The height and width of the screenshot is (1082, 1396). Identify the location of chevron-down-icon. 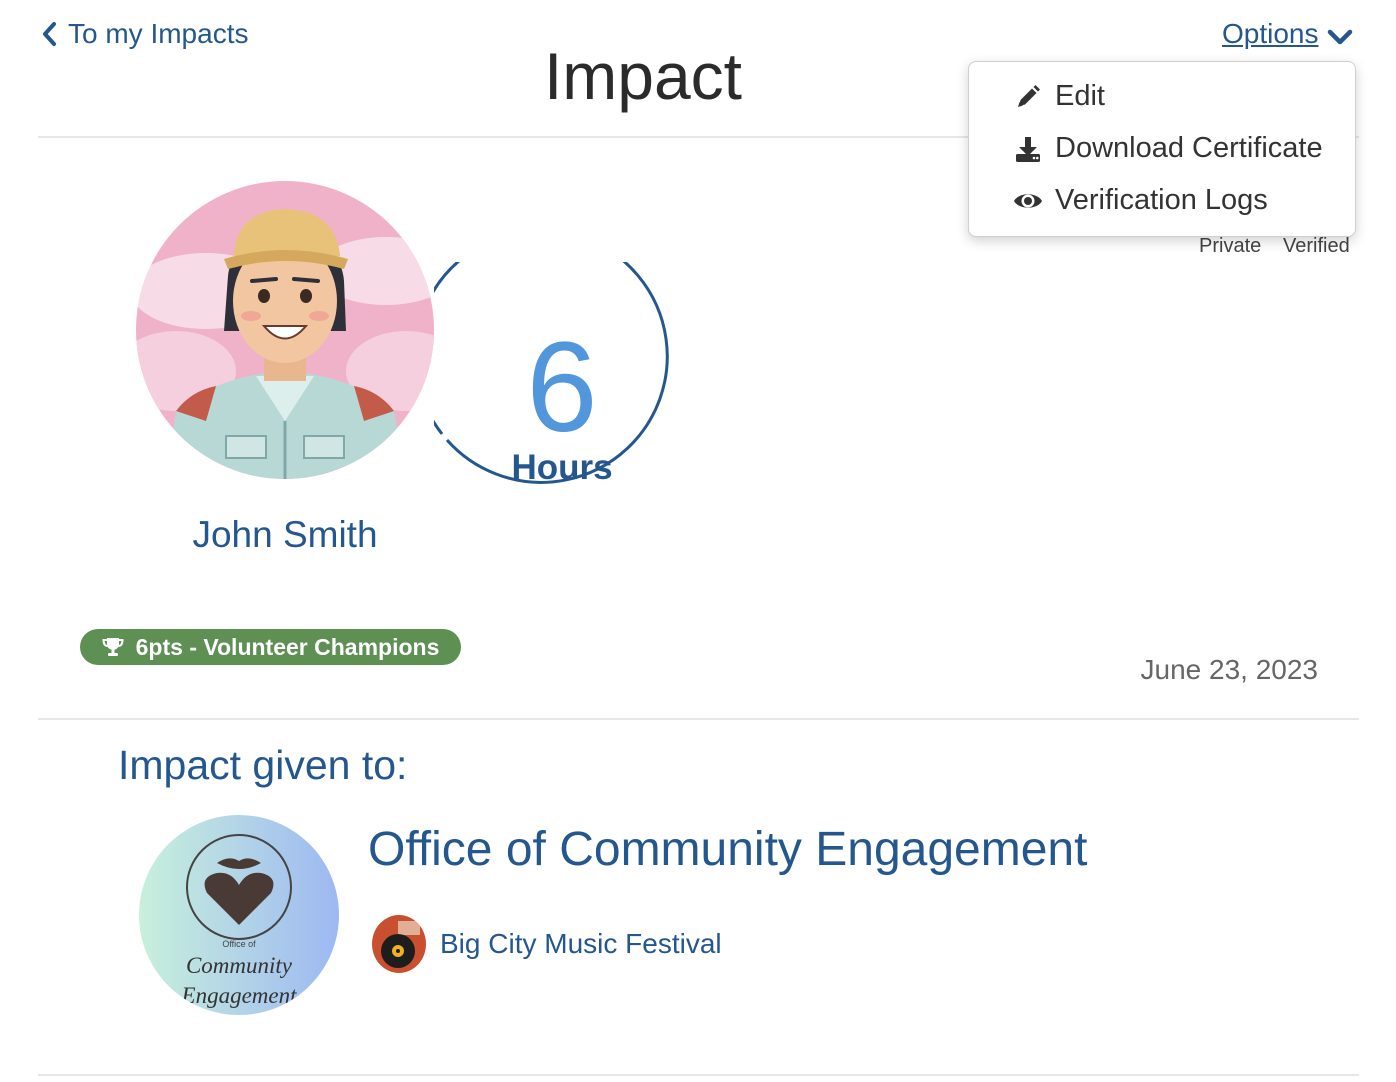
(1339, 37).